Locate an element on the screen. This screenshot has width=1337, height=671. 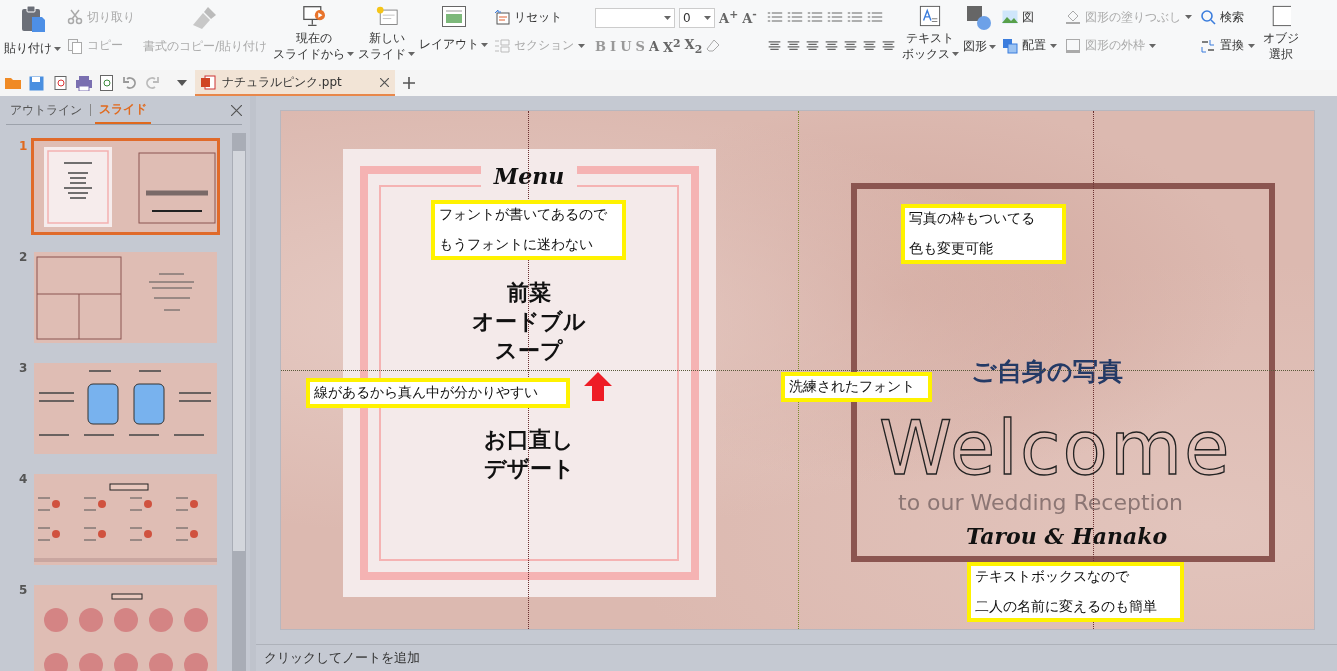
menu-title: Menu is located at coordinates (529, 176).